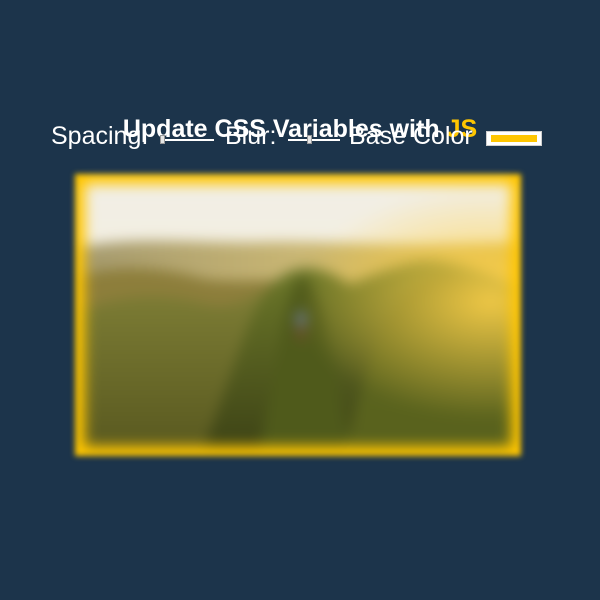  I want to click on spacing-slider, so click(187, 140).